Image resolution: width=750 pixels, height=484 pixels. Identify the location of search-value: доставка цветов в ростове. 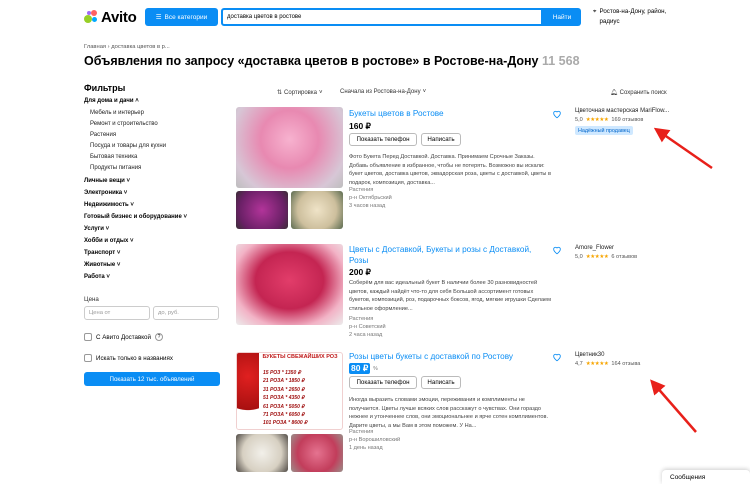
(264, 17).